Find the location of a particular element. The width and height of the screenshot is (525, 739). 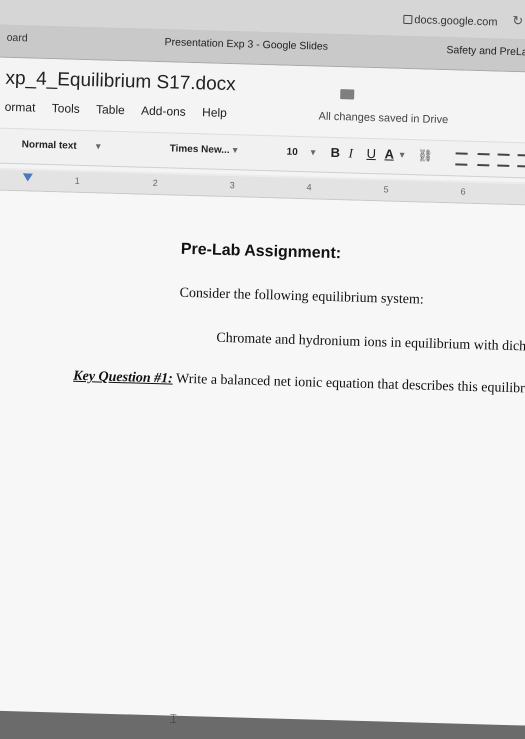

menu-tools: Tools is located at coordinates (66, 108).